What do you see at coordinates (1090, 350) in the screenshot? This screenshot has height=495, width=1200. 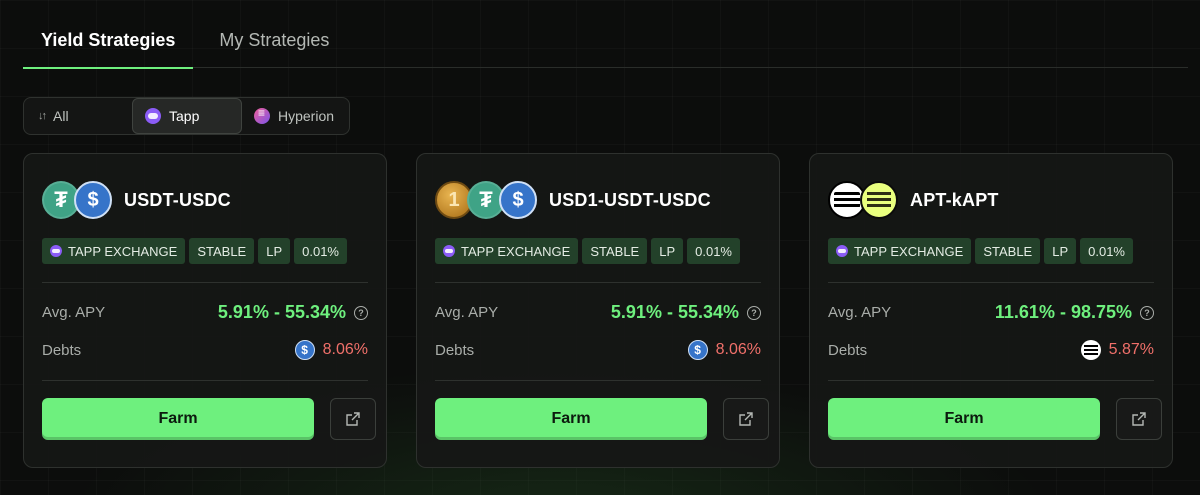 I see `apt-icon` at bounding box center [1090, 350].